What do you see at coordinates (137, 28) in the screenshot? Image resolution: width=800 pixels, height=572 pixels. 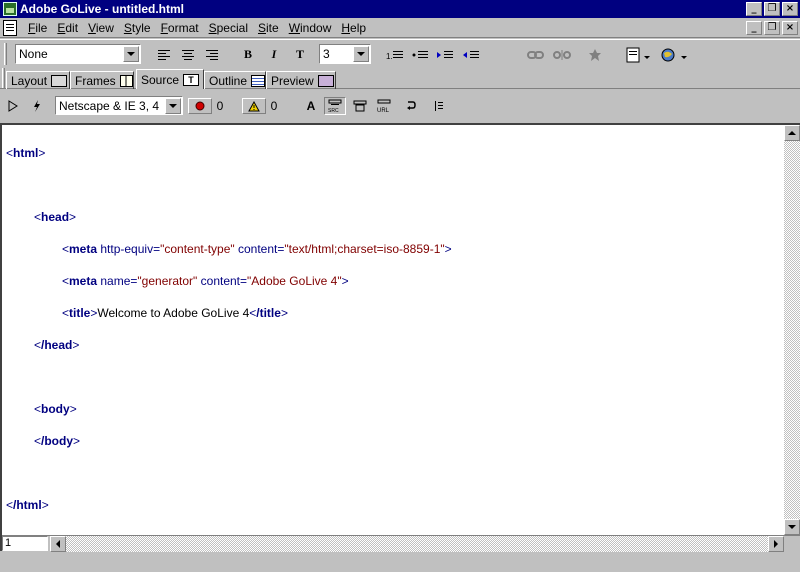 I see `menu-style: Style` at bounding box center [137, 28].